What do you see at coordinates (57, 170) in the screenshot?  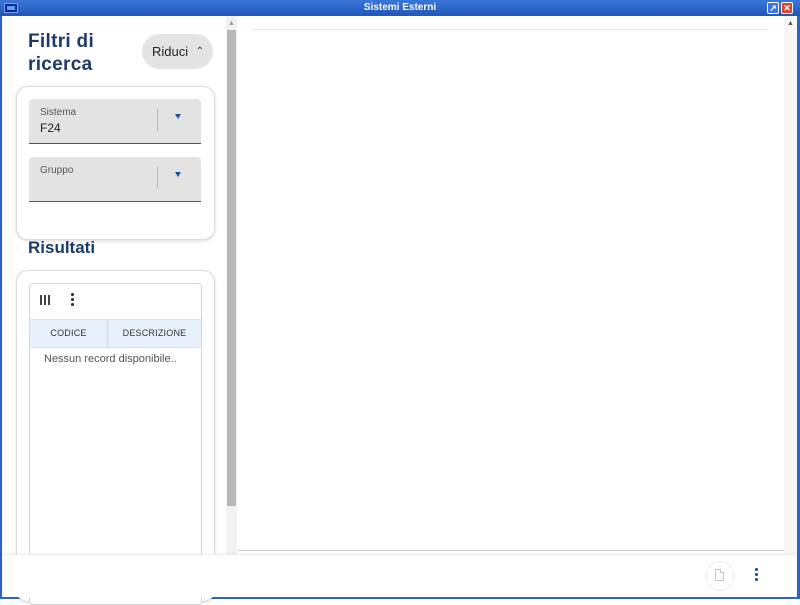 I see `gruppo-label: Gruppo` at bounding box center [57, 170].